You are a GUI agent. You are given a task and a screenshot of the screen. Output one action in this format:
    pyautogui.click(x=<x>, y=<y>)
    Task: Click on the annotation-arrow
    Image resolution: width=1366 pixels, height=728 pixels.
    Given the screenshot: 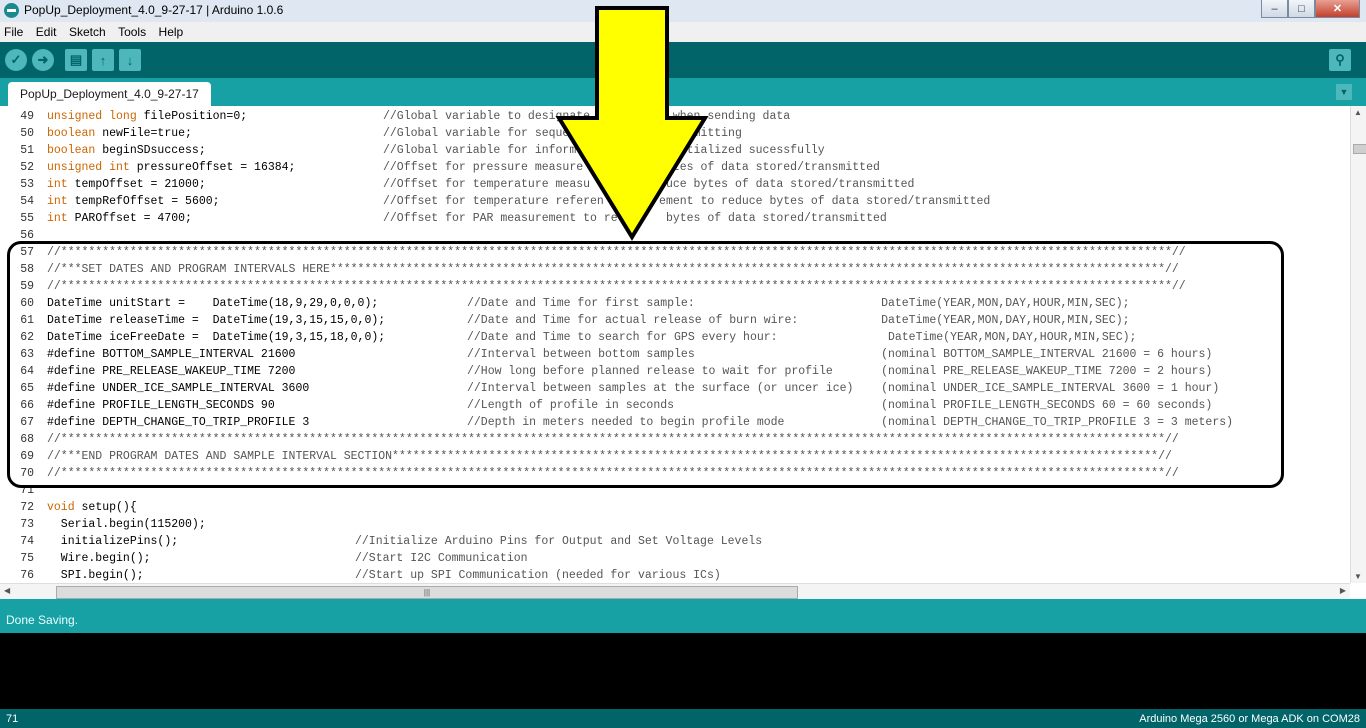 What is the action you would take?
    pyautogui.click(x=632, y=123)
    